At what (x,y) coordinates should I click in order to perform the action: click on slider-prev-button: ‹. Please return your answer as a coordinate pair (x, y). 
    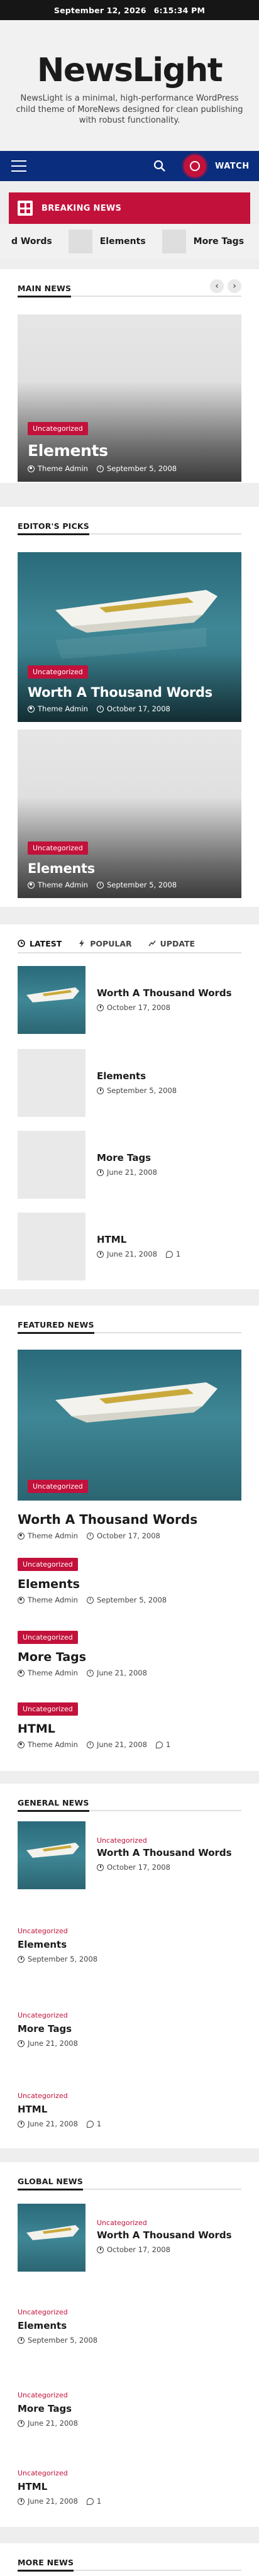
    Looking at the image, I should click on (217, 286).